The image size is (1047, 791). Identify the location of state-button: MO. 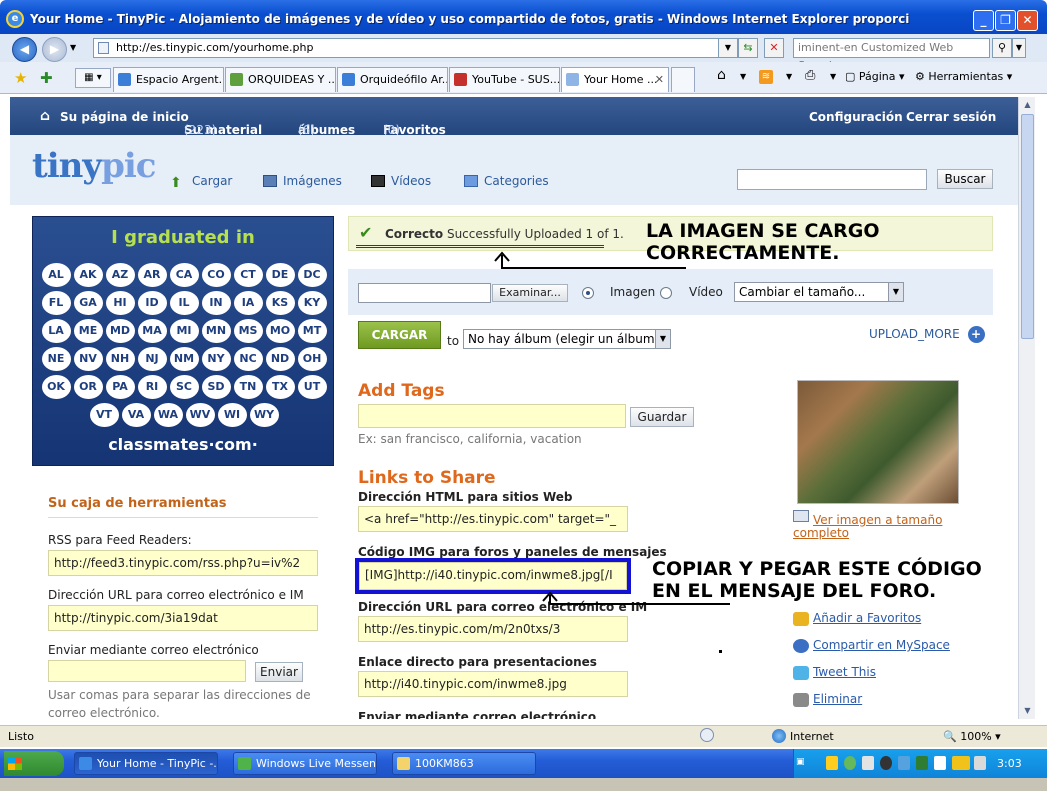
(280, 331).